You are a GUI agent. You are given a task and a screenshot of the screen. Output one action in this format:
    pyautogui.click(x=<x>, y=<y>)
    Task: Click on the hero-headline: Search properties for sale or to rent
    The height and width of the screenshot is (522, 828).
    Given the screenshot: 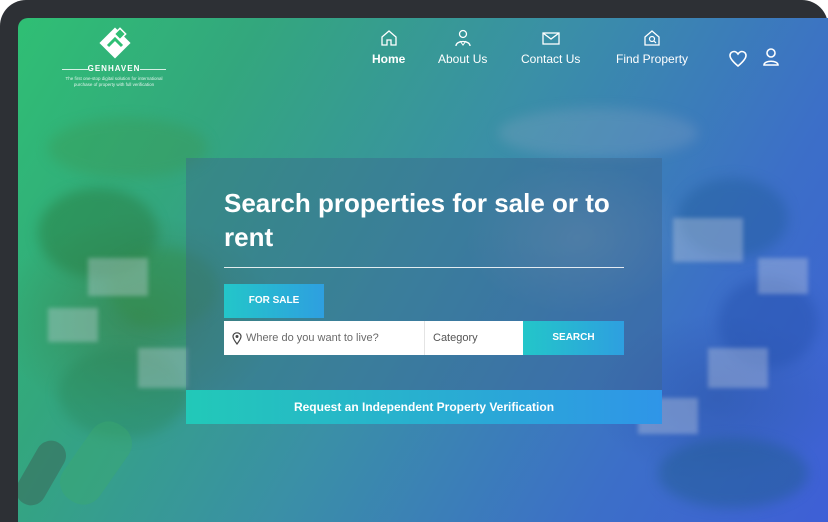 What is the action you would take?
    pyautogui.click(x=417, y=220)
    